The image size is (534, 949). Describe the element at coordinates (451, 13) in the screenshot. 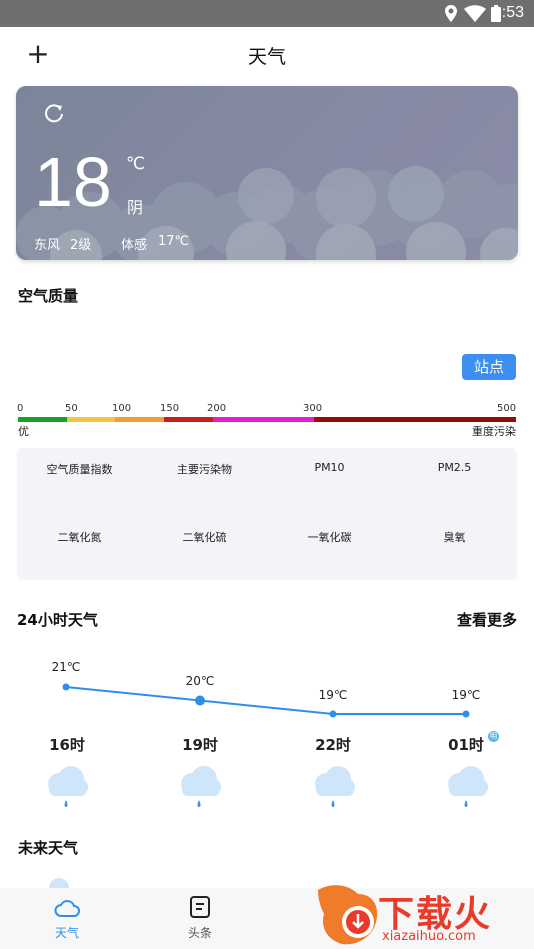

I see `location-icon` at that location.